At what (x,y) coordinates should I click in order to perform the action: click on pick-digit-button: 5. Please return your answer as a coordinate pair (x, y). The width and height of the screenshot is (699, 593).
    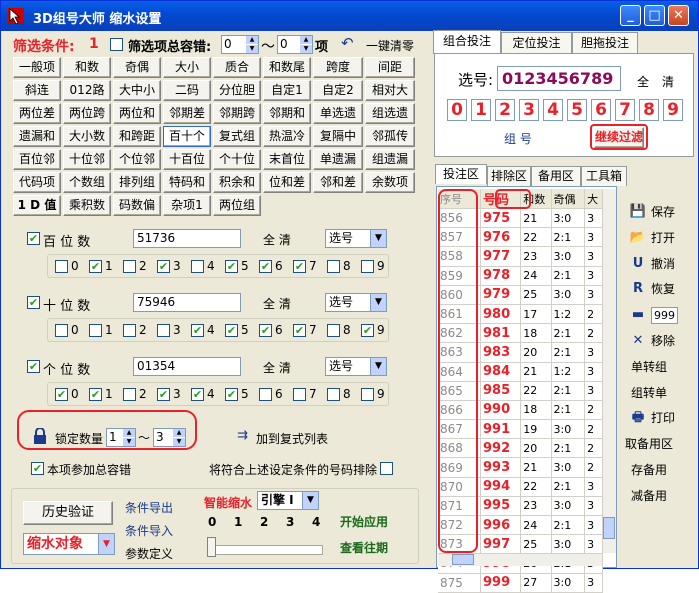
    Looking at the image, I should click on (577, 110).